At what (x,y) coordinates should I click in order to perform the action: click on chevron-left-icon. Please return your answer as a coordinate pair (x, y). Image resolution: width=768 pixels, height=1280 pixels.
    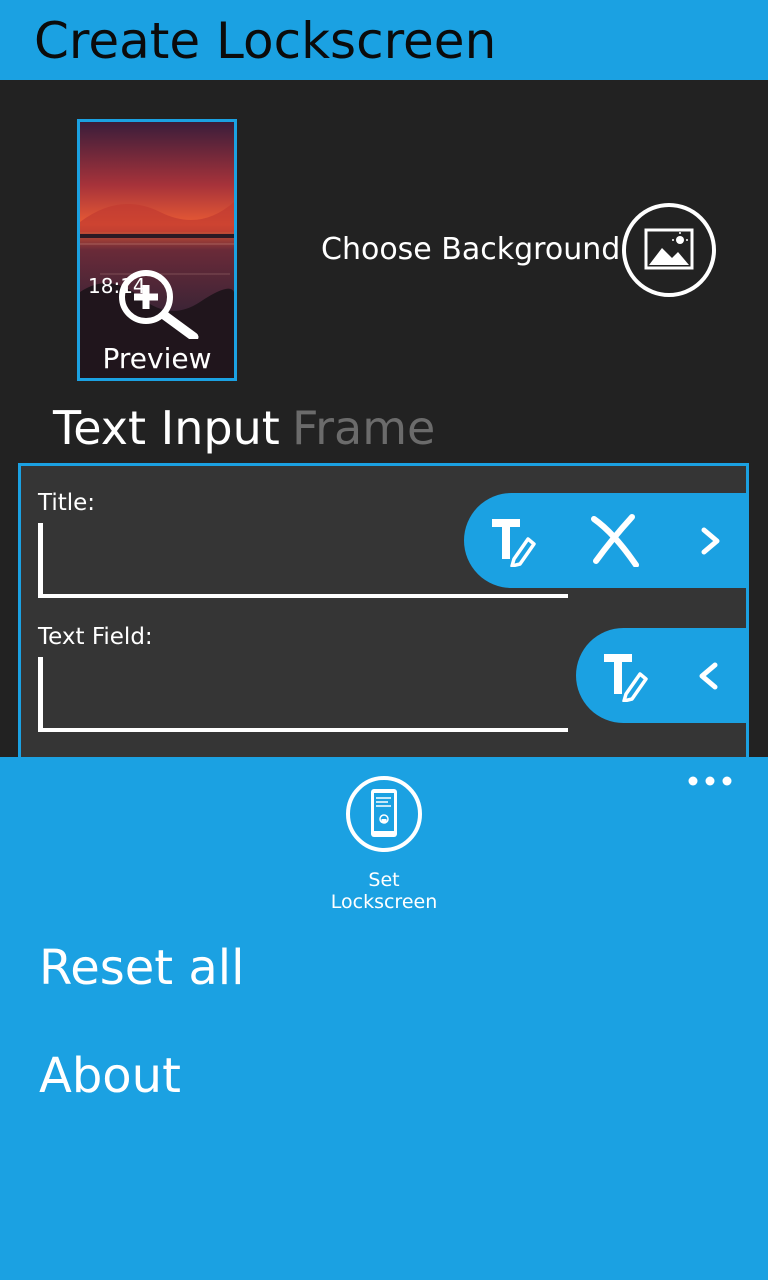
    Looking at the image, I should click on (708, 676).